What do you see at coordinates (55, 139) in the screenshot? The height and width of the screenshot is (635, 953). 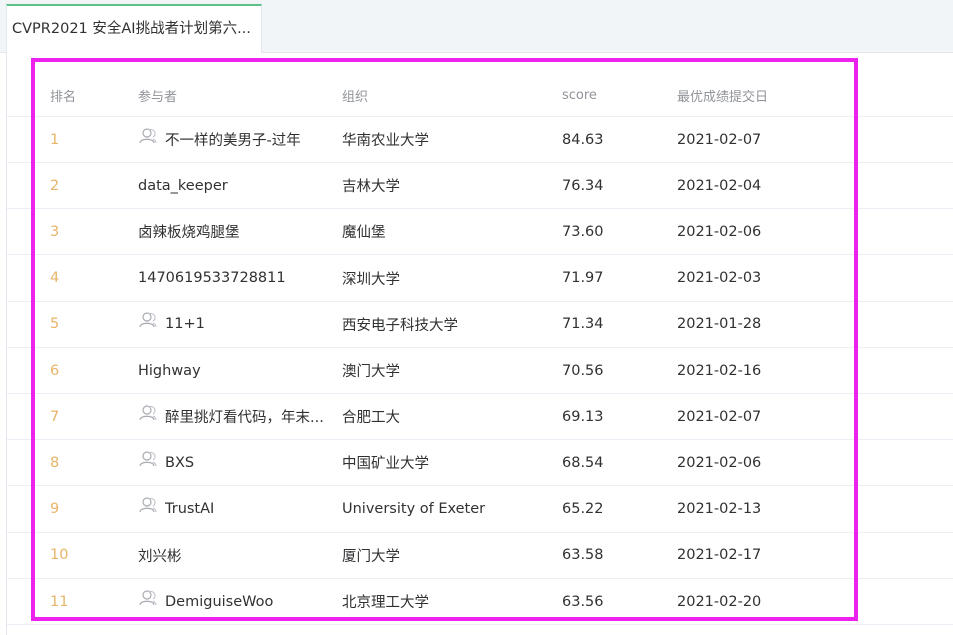 I see `rank-cell: 1` at bounding box center [55, 139].